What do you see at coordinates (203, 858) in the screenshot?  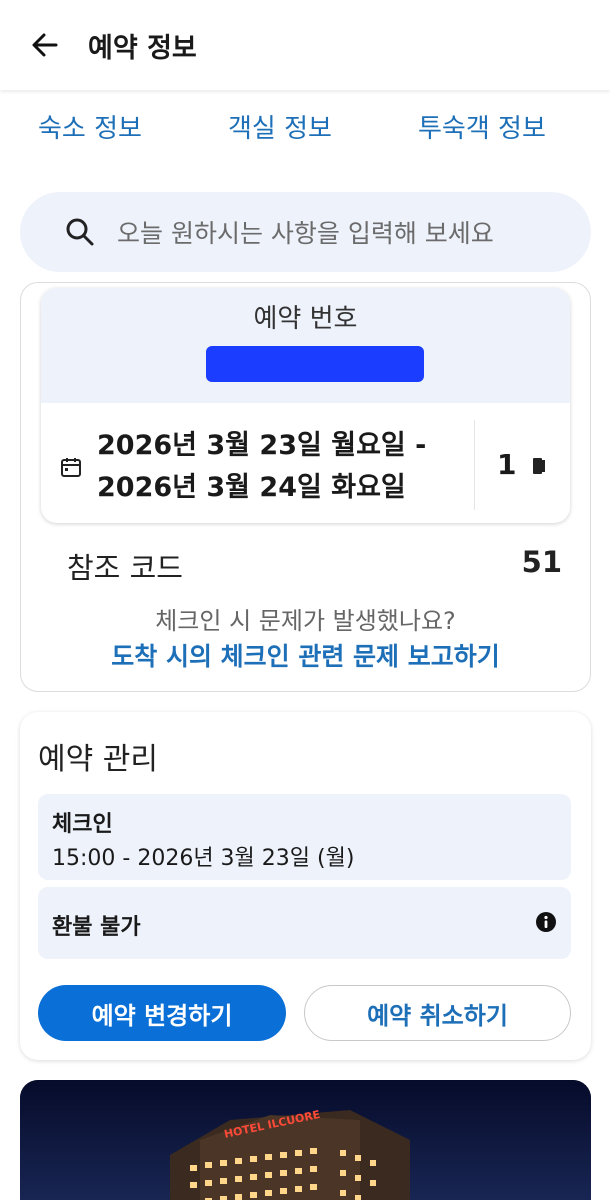 I see `checkin-time: 15:00 - 2026년 3월 23일 (월)` at bounding box center [203, 858].